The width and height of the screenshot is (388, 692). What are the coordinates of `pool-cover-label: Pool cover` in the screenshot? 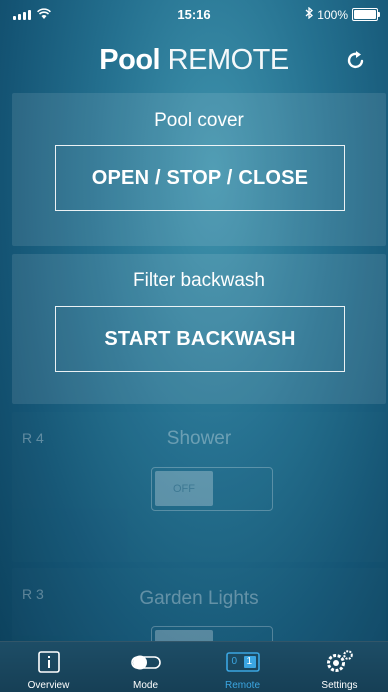 It's located at (199, 120).